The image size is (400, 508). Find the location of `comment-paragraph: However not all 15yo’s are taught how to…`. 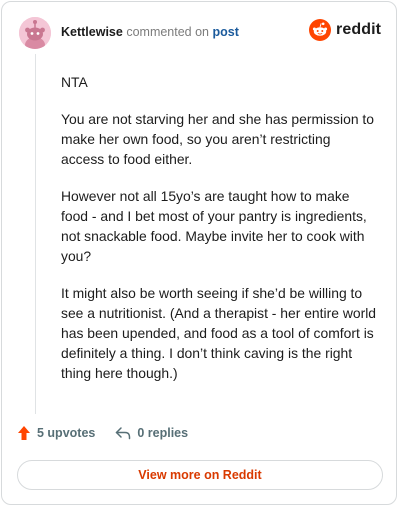

comment-paragraph: However not all 15yo’s are taught how to… is located at coordinates (214, 226).